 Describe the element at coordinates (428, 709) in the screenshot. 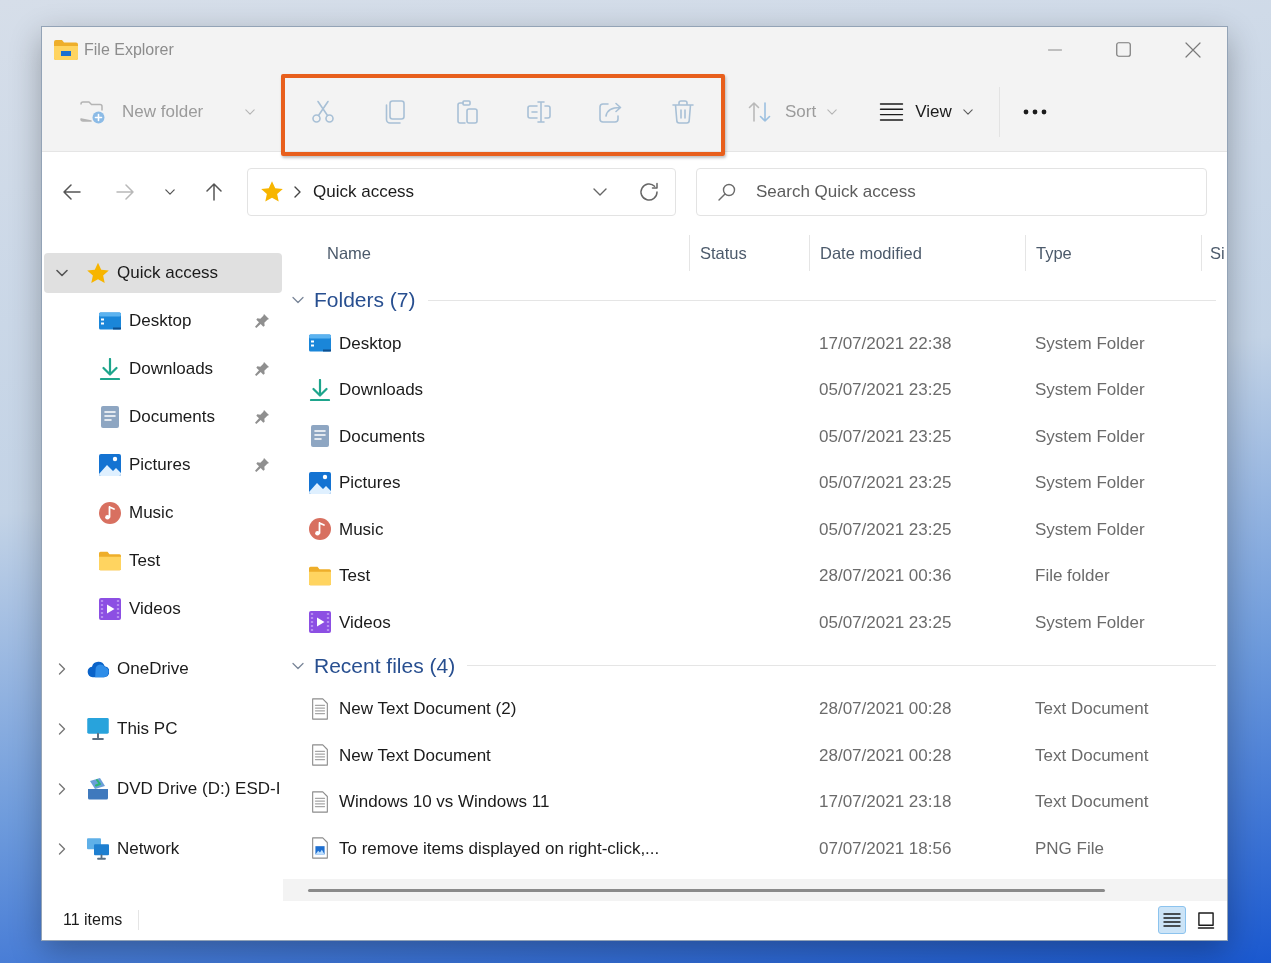

I see `file-name: New Text Document (2)` at that location.